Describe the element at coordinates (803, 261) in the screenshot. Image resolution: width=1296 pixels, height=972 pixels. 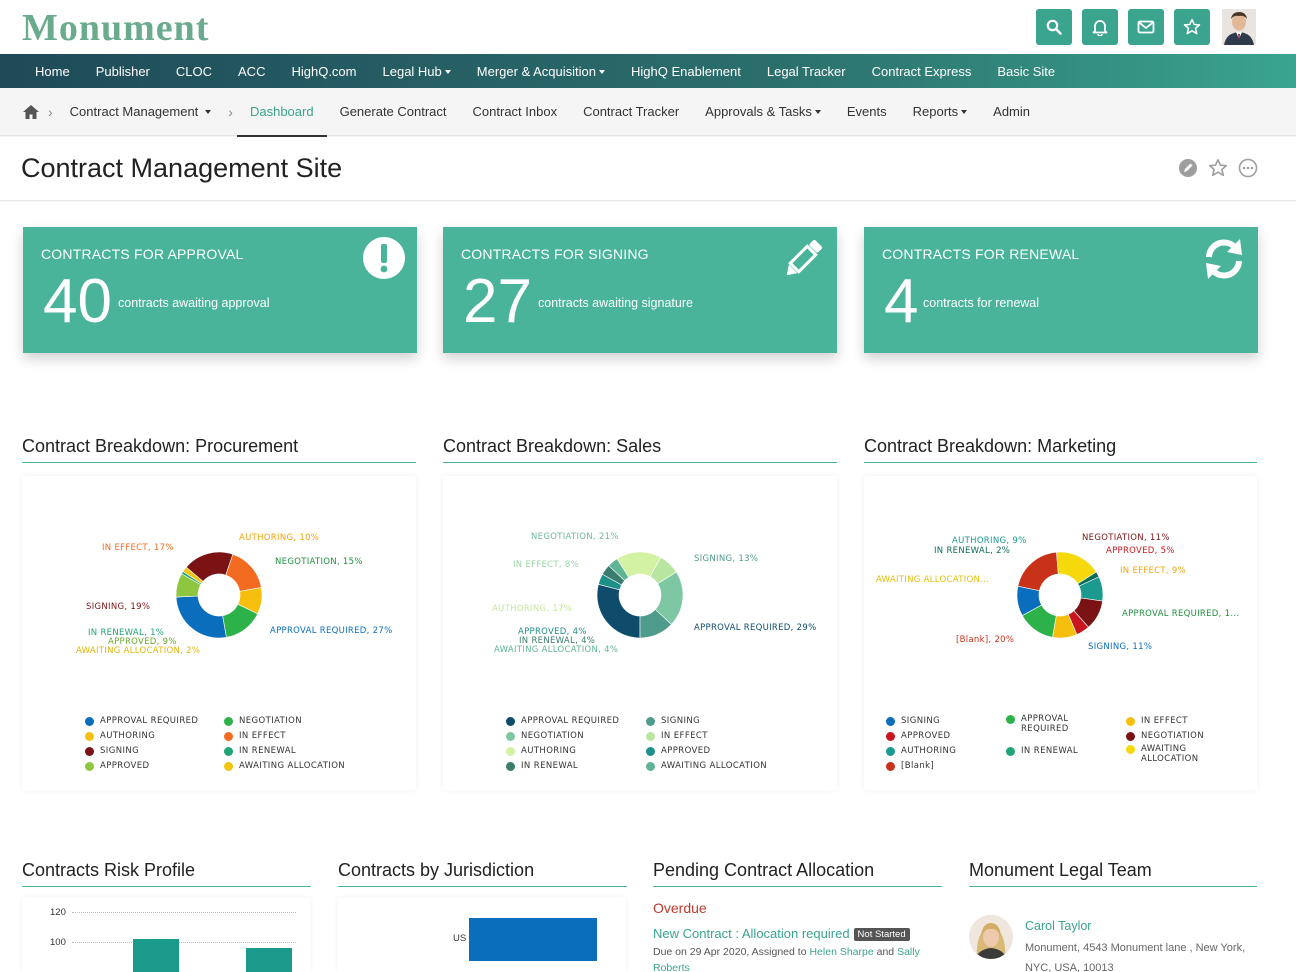
I see `pencil-icon` at that location.